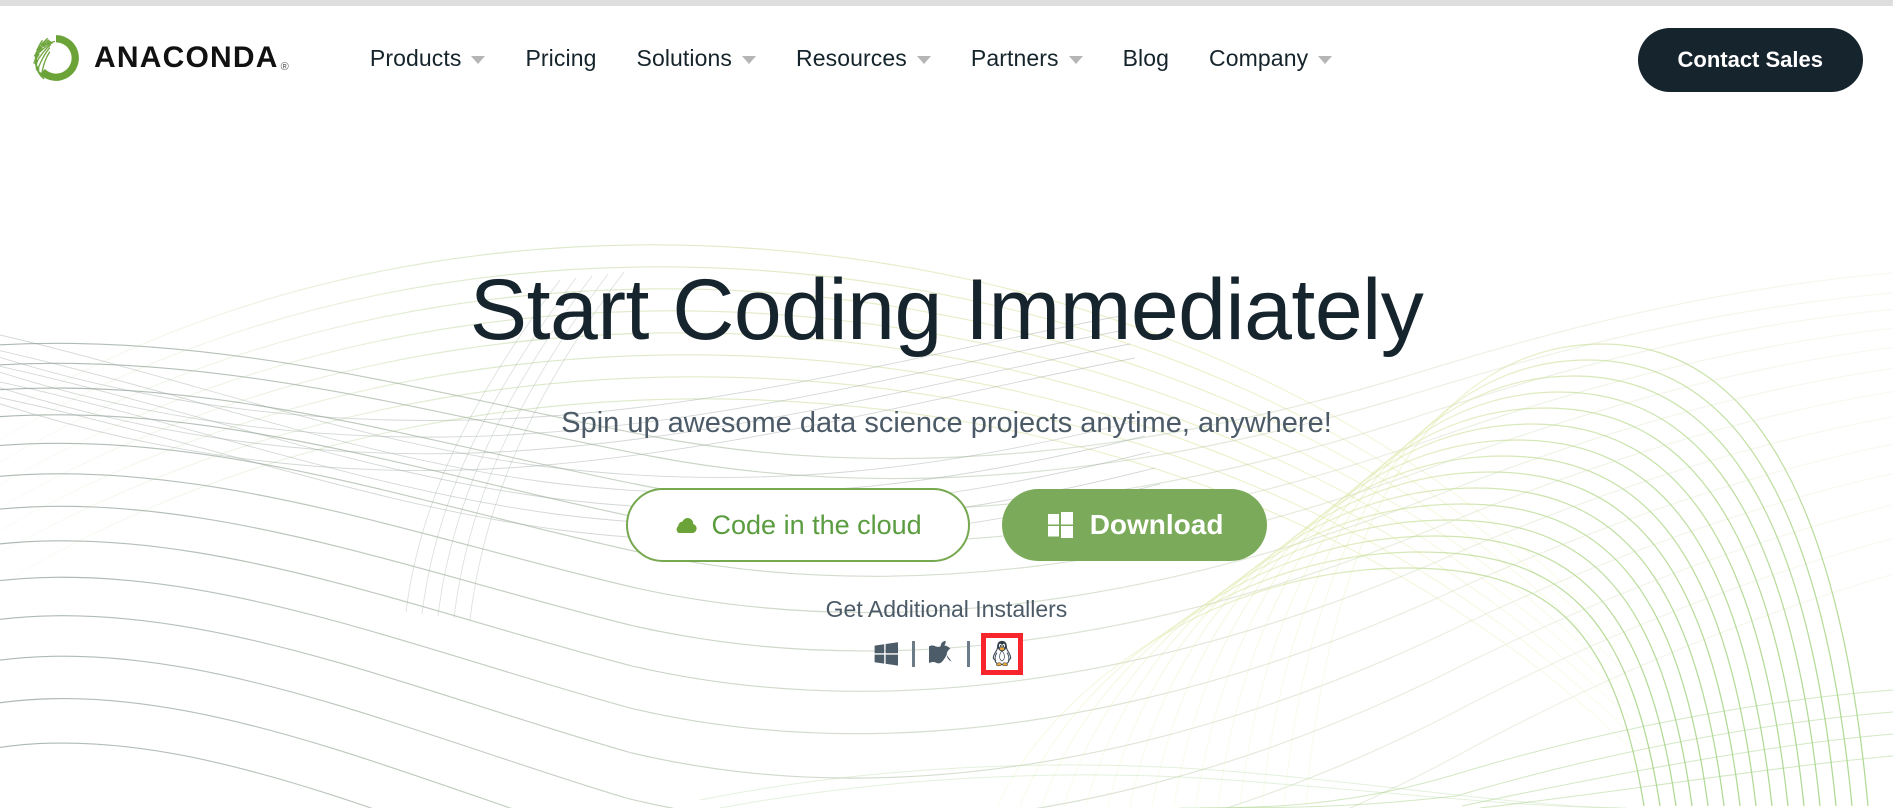 This screenshot has width=1893, height=808. I want to click on download-button: Download, so click(1134, 525).